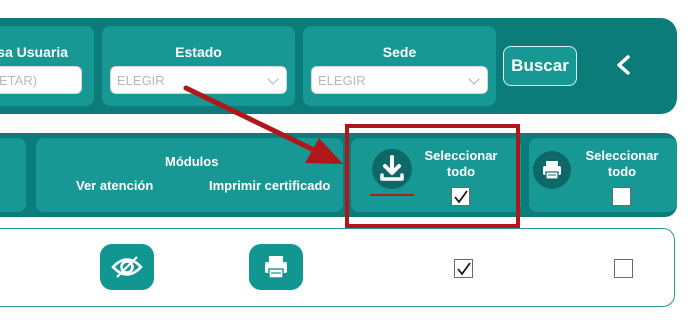 The image size is (690, 329). I want to click on annotation-arrow-icon, so click(263, 124).